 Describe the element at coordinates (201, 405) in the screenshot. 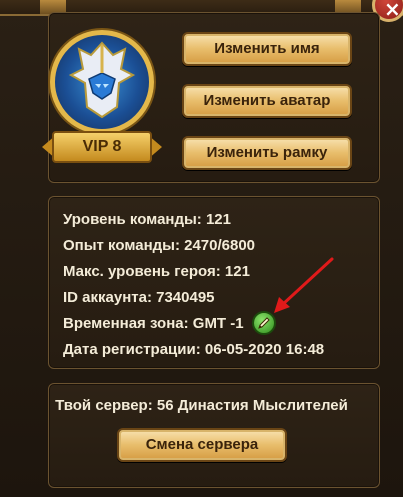

I see `current-server: Твой сервер: 56 Династия Мыслителей` at that location.